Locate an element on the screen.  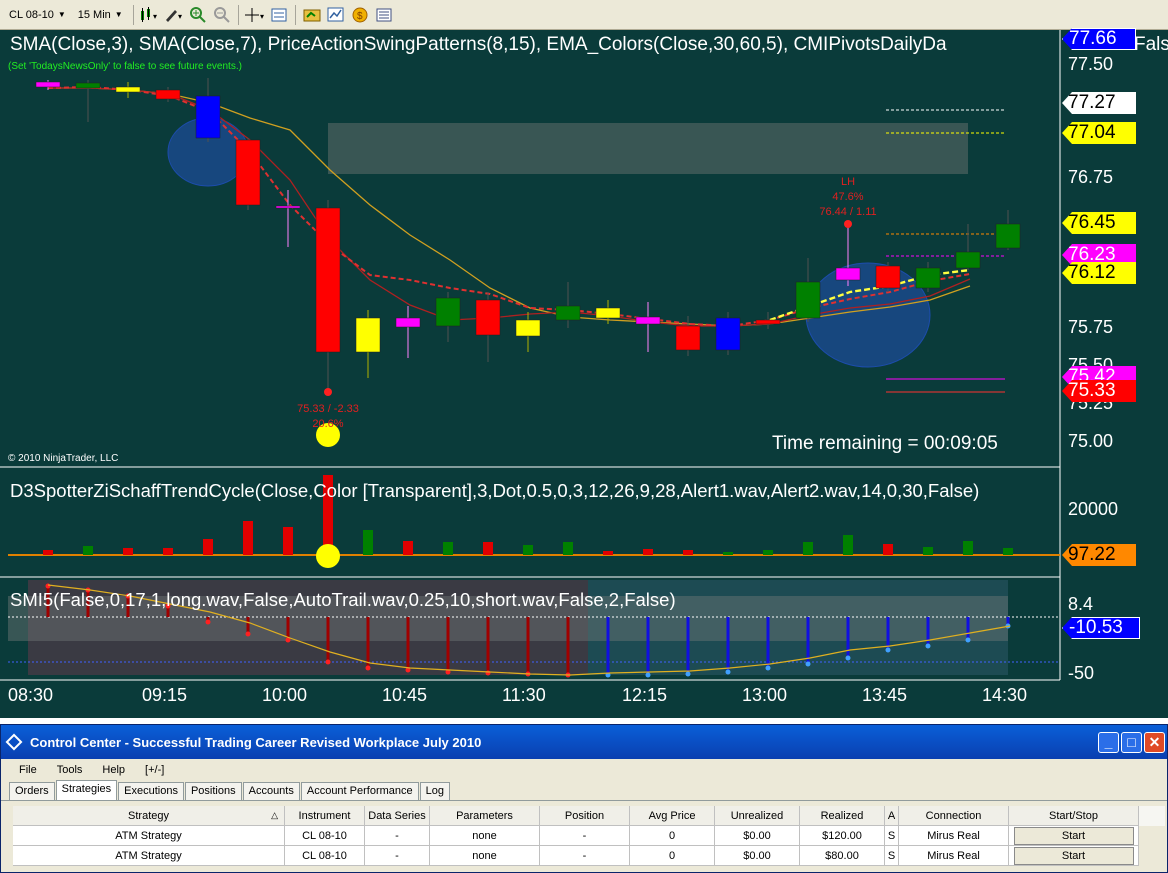
schaff-signal-dot is located at coordinates (328, 556).